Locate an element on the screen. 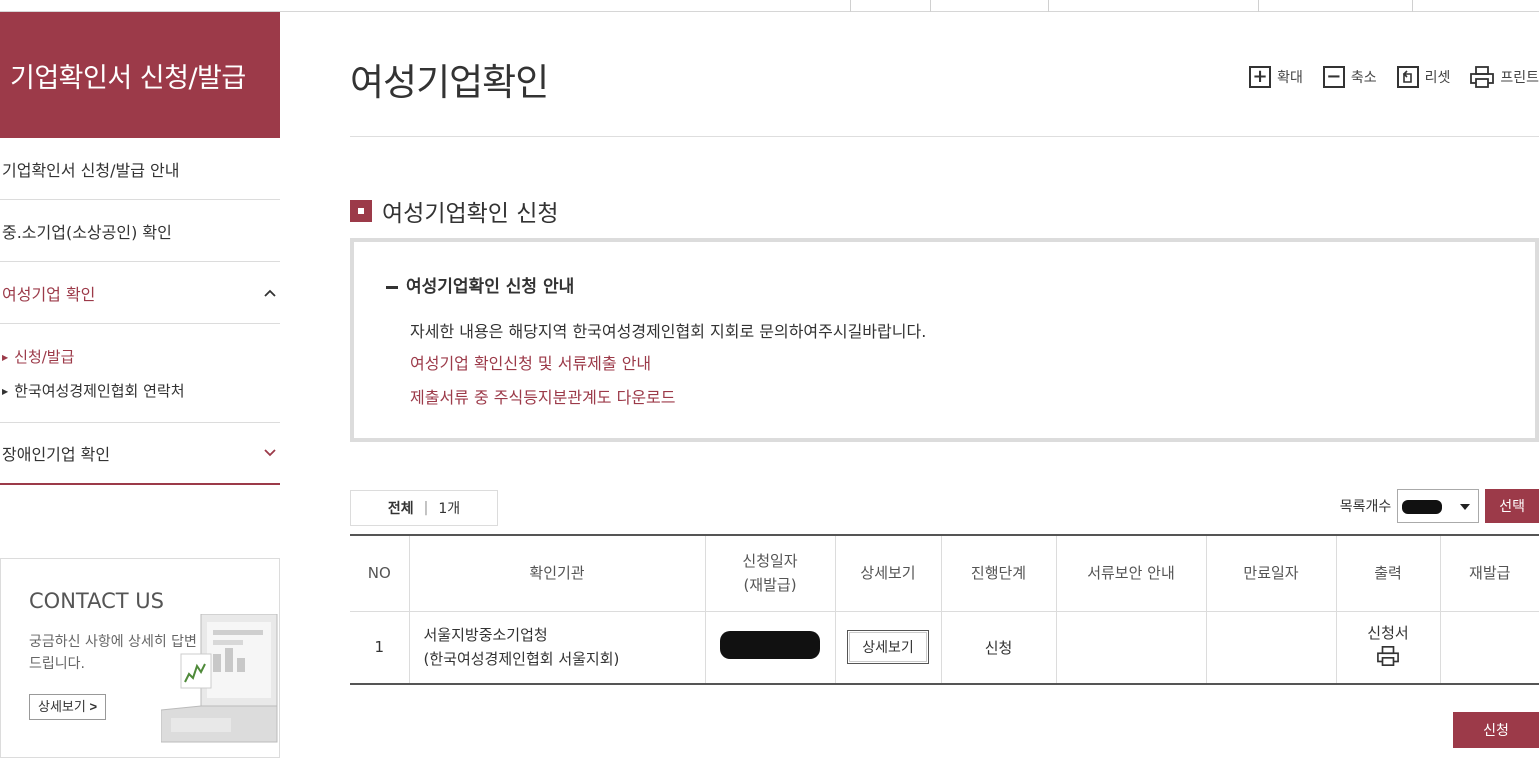 The width and height of the screenshot is (1539, 758). select-button: 선택 is located at coordinates (1512, 506).